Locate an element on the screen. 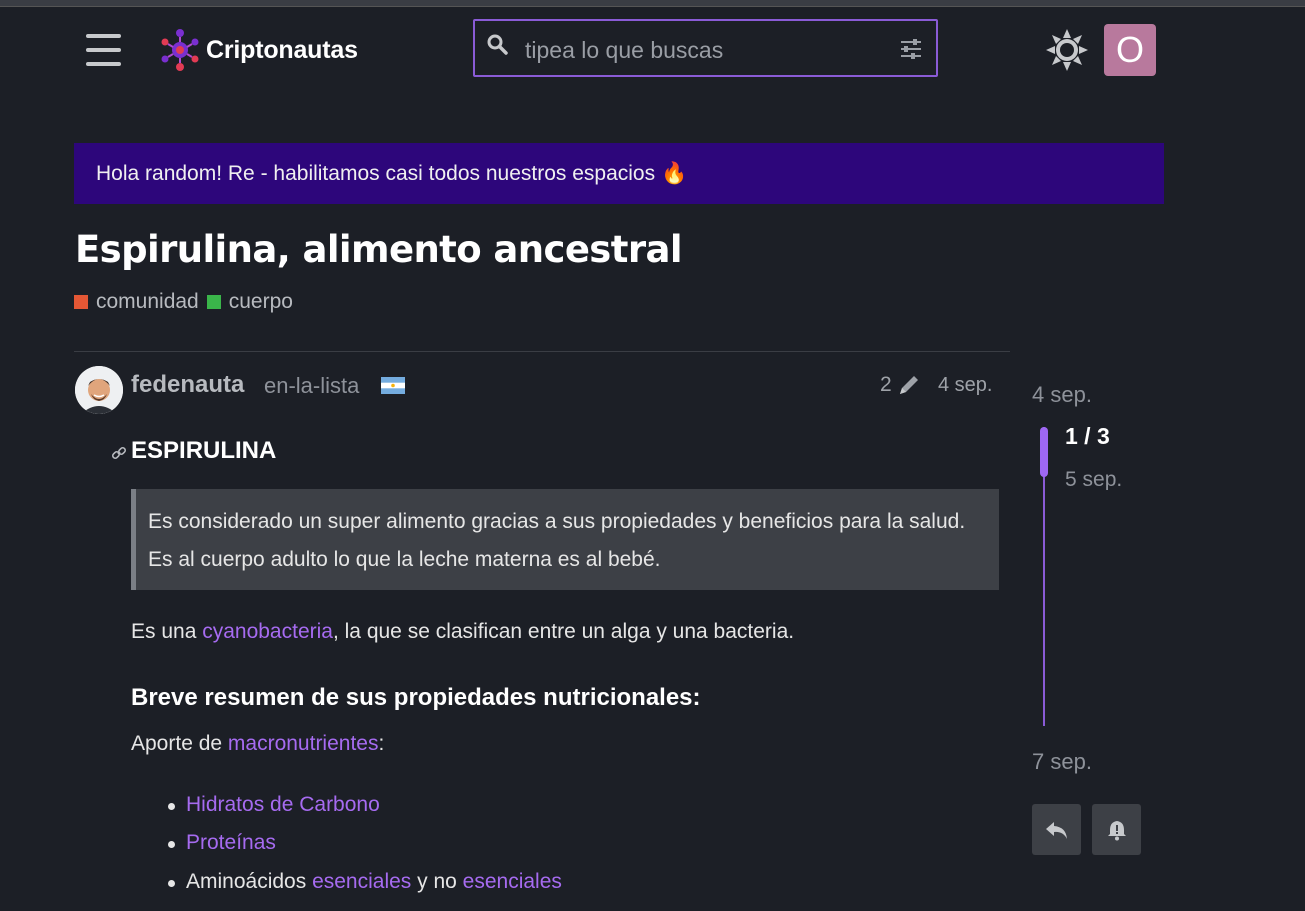 Image resolution: width=1305 pixels, height=911 pixels. text-segment: Es una is located at coordinates (167, 631).